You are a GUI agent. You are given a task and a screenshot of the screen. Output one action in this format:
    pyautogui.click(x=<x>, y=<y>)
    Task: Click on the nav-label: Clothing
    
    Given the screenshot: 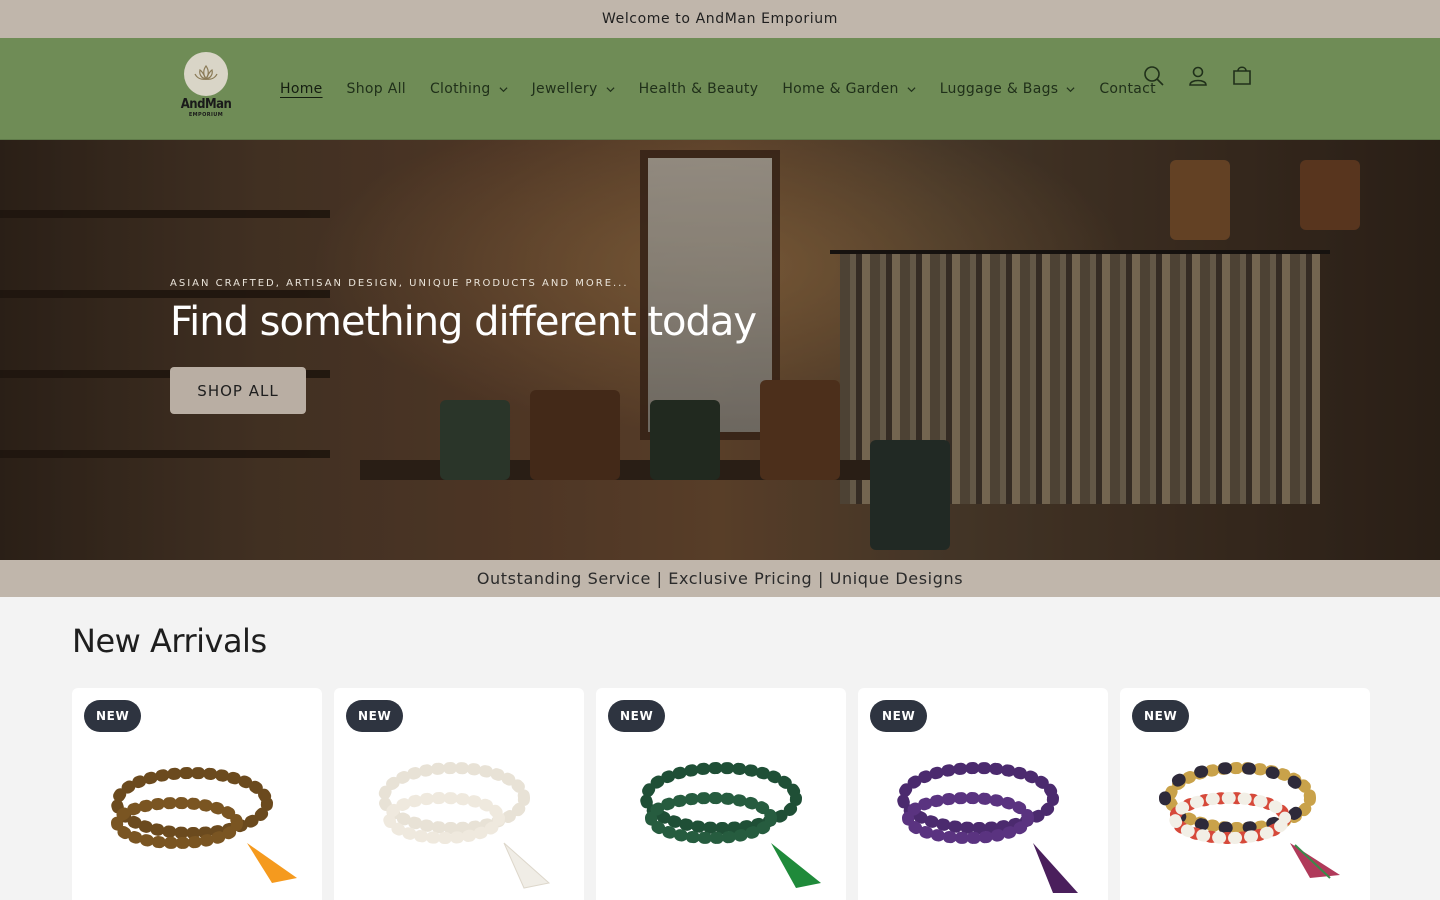 What is the action you would take?
    pyautogui.click(x=460, y=89)
    